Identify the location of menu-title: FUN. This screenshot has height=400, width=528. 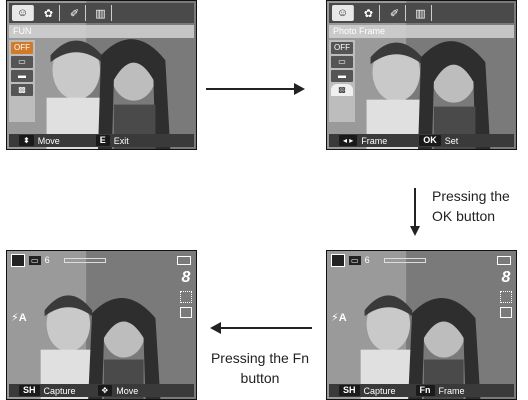
(101, 31).